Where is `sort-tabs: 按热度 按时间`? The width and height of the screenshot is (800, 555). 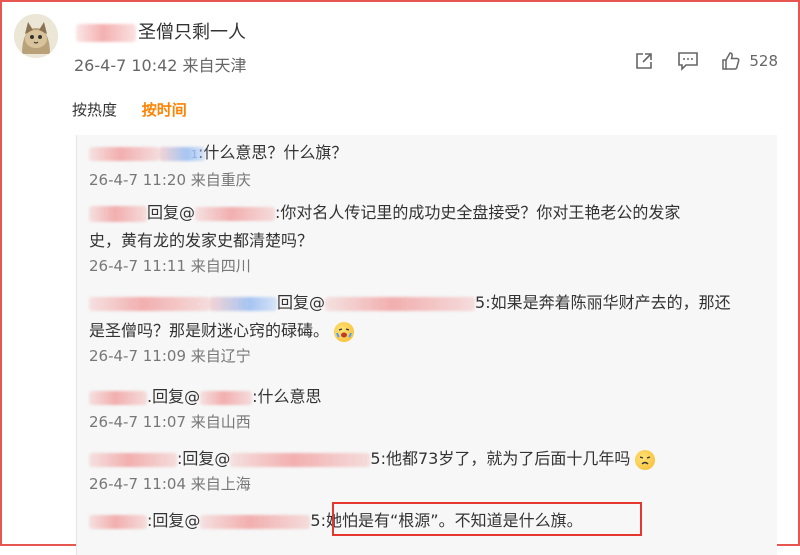 sort-tabs: 按热度 按时间 is located at coordinates (139, 109).